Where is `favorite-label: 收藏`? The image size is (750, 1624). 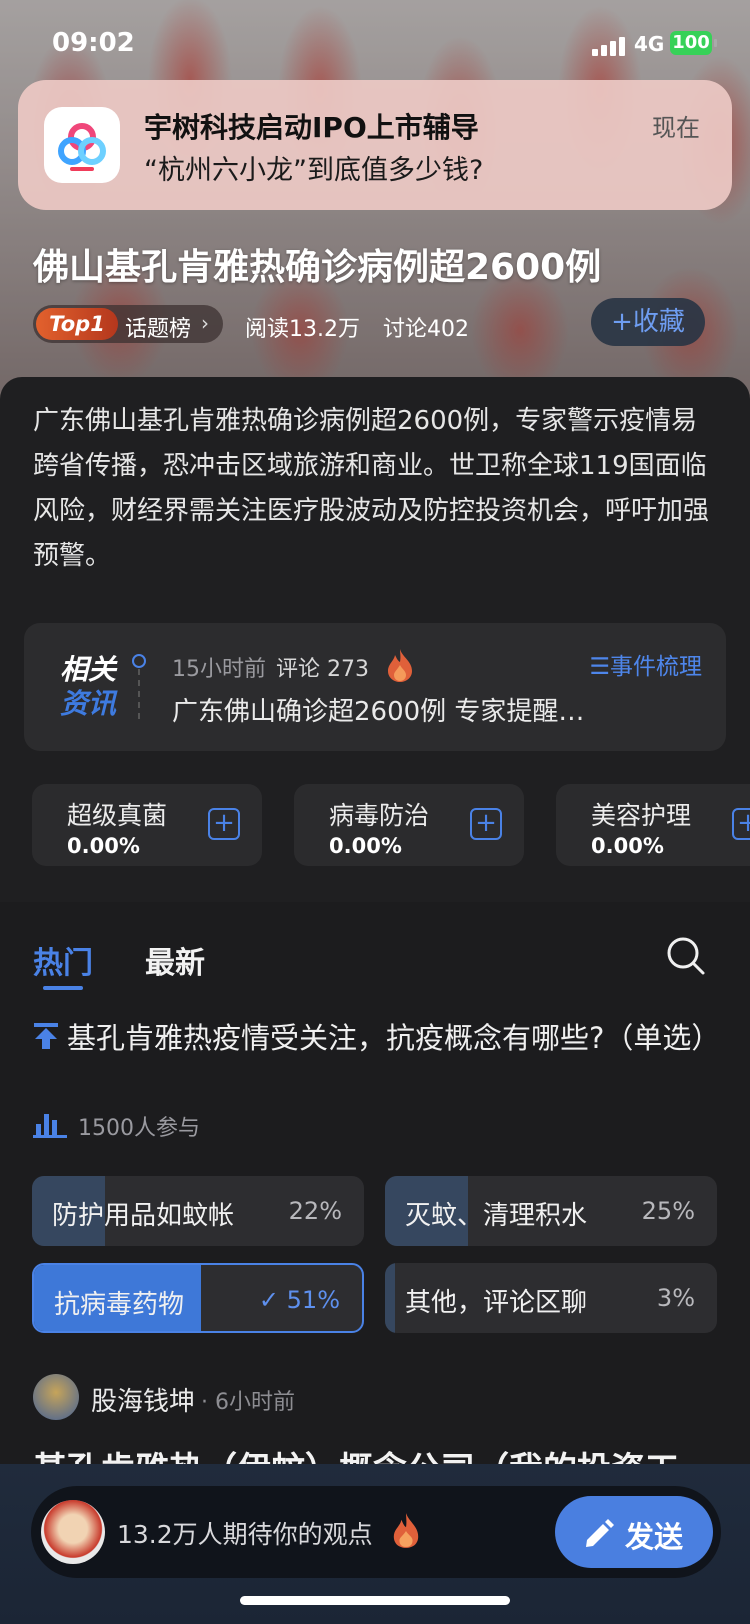
favorite-label: 收藏 is located at coordinates (658, 322).